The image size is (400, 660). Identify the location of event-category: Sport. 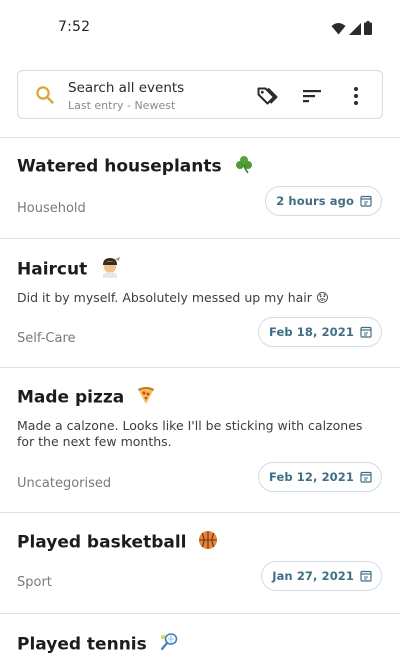
(34, 582).